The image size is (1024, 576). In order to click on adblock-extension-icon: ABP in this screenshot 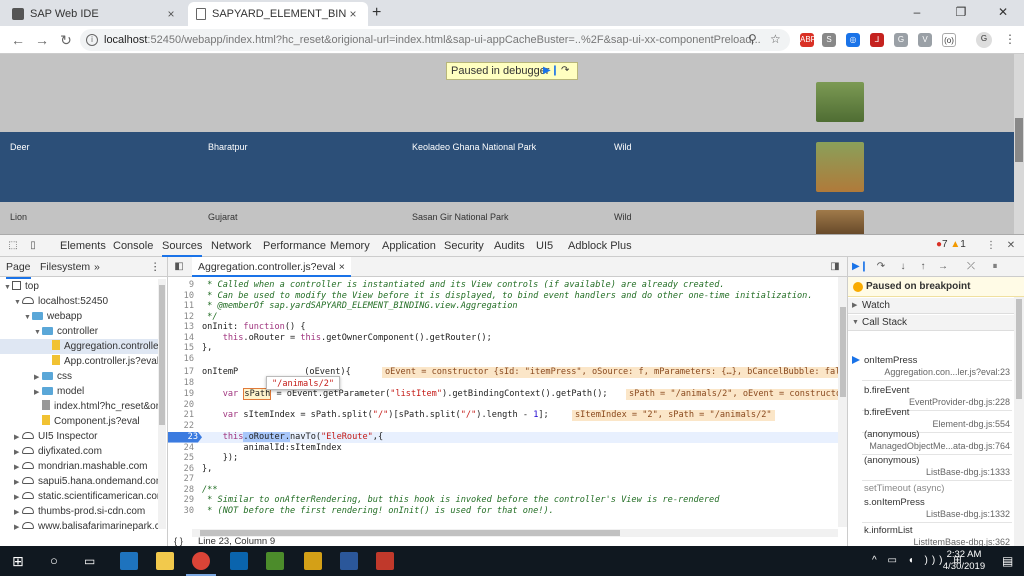, I will do `click(808, 40)`.